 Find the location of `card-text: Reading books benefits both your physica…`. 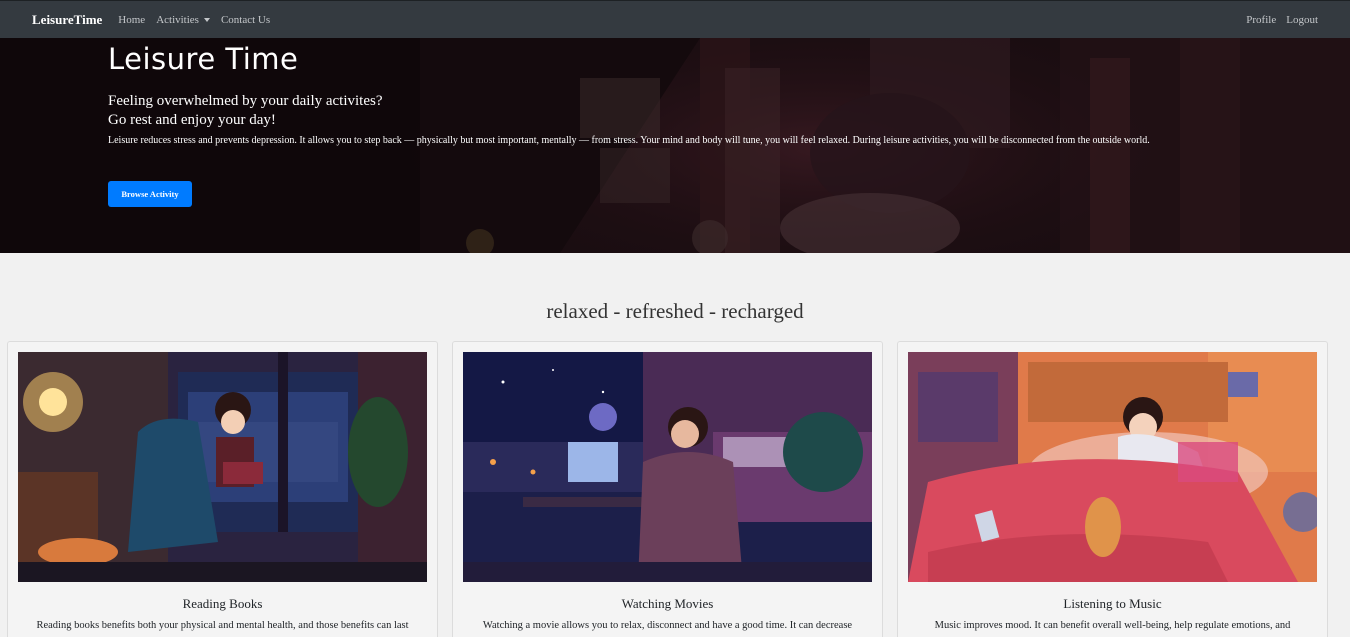

card-text: Reading books benefits both your physica… is located at coordinates (222, 625).